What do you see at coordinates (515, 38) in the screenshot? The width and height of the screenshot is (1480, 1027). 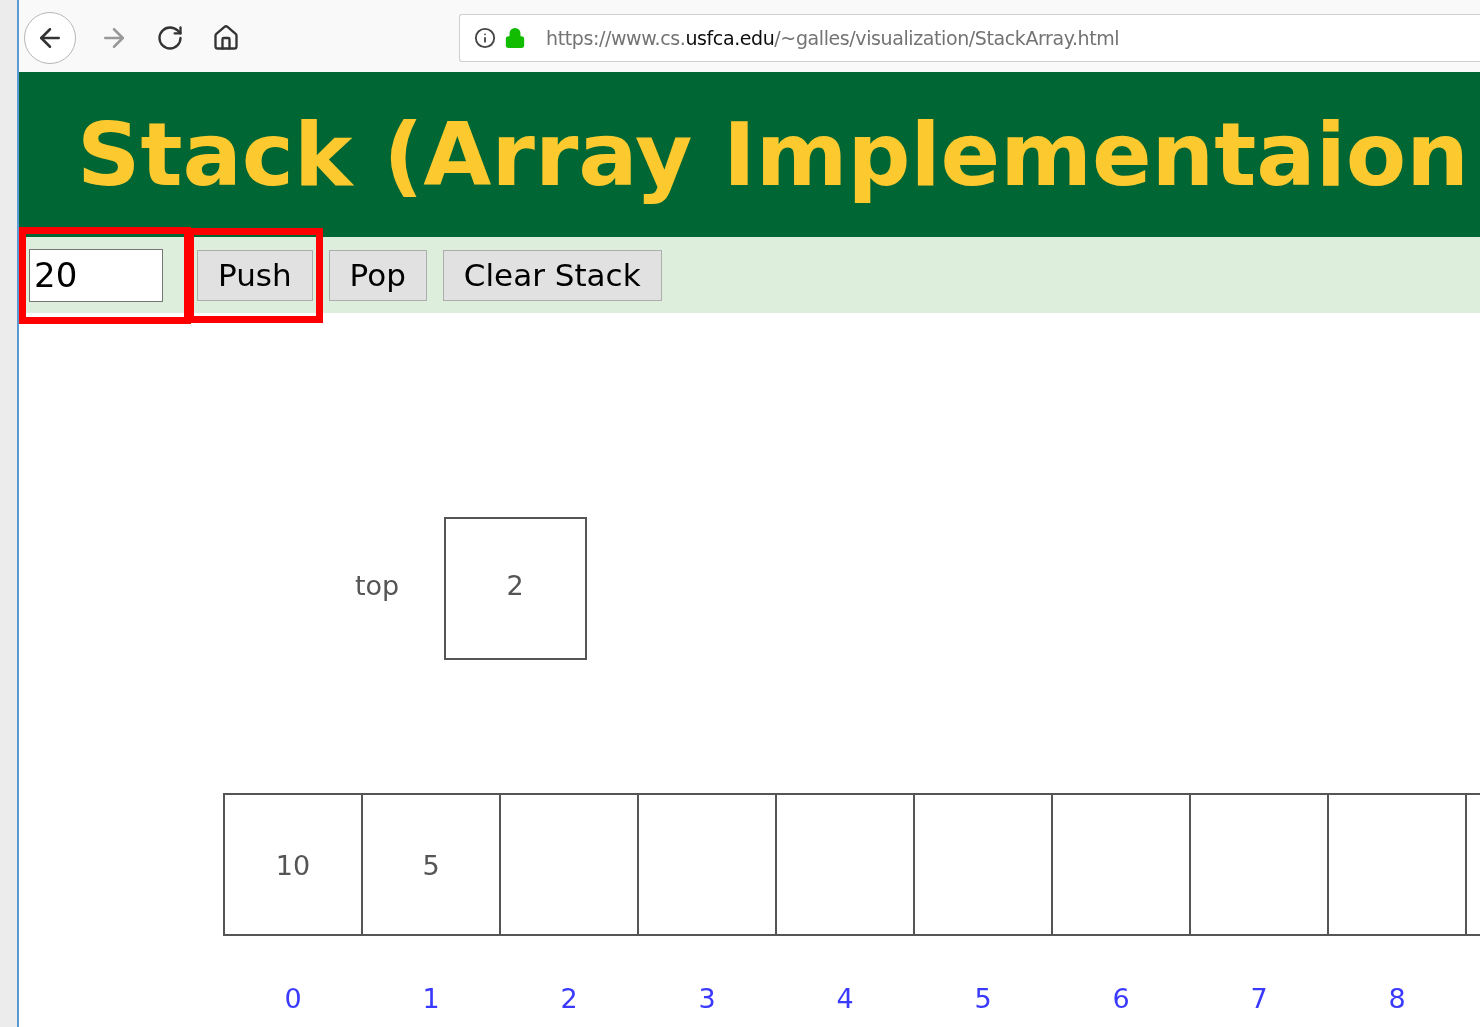 I see `lock-icon` at bounding box center [515, 38].